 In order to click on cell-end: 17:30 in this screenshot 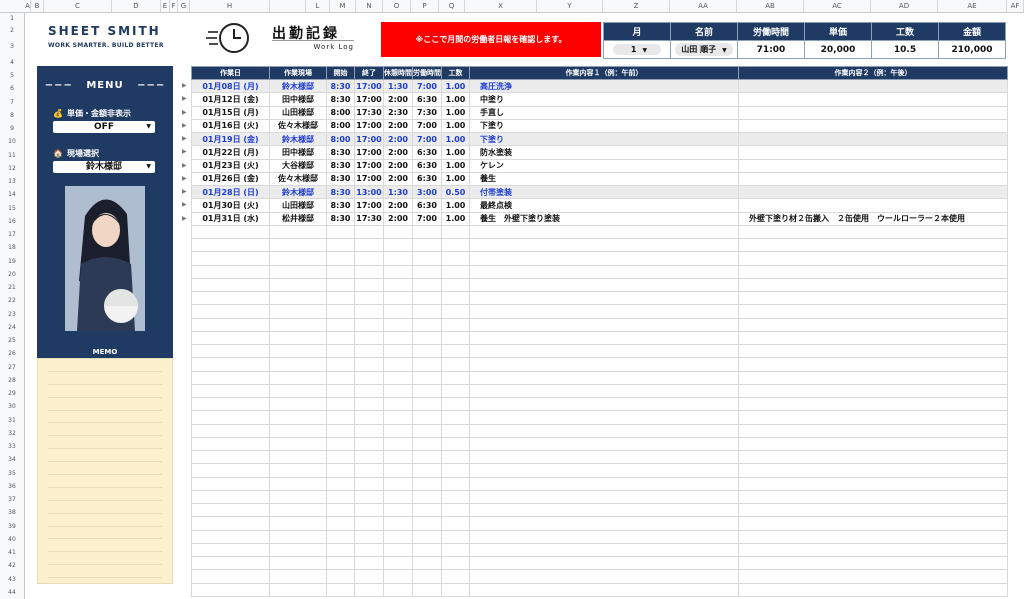, I will do `click(369, 218)`.